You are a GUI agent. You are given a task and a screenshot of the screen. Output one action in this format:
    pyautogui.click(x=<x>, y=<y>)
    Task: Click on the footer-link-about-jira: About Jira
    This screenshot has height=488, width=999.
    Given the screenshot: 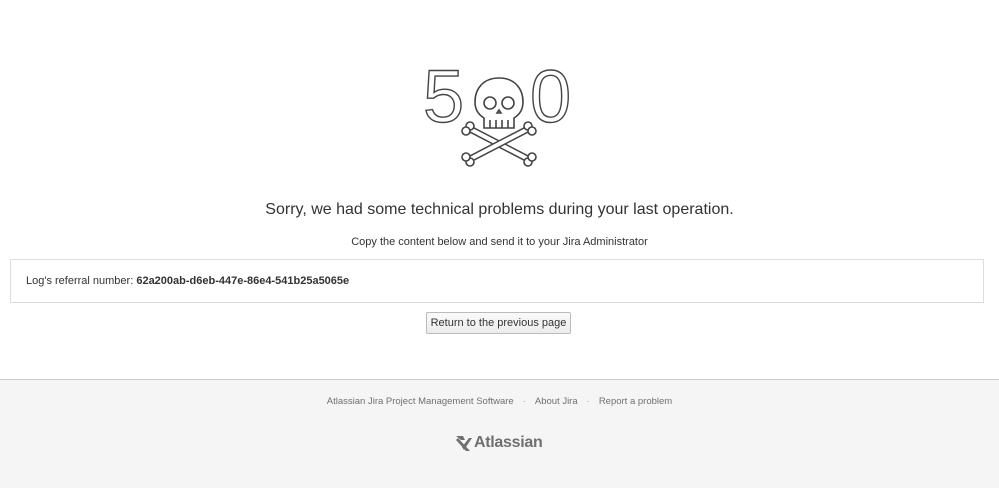 What is the action you would take?
    pyautogui.click(x=556, y=401)
    